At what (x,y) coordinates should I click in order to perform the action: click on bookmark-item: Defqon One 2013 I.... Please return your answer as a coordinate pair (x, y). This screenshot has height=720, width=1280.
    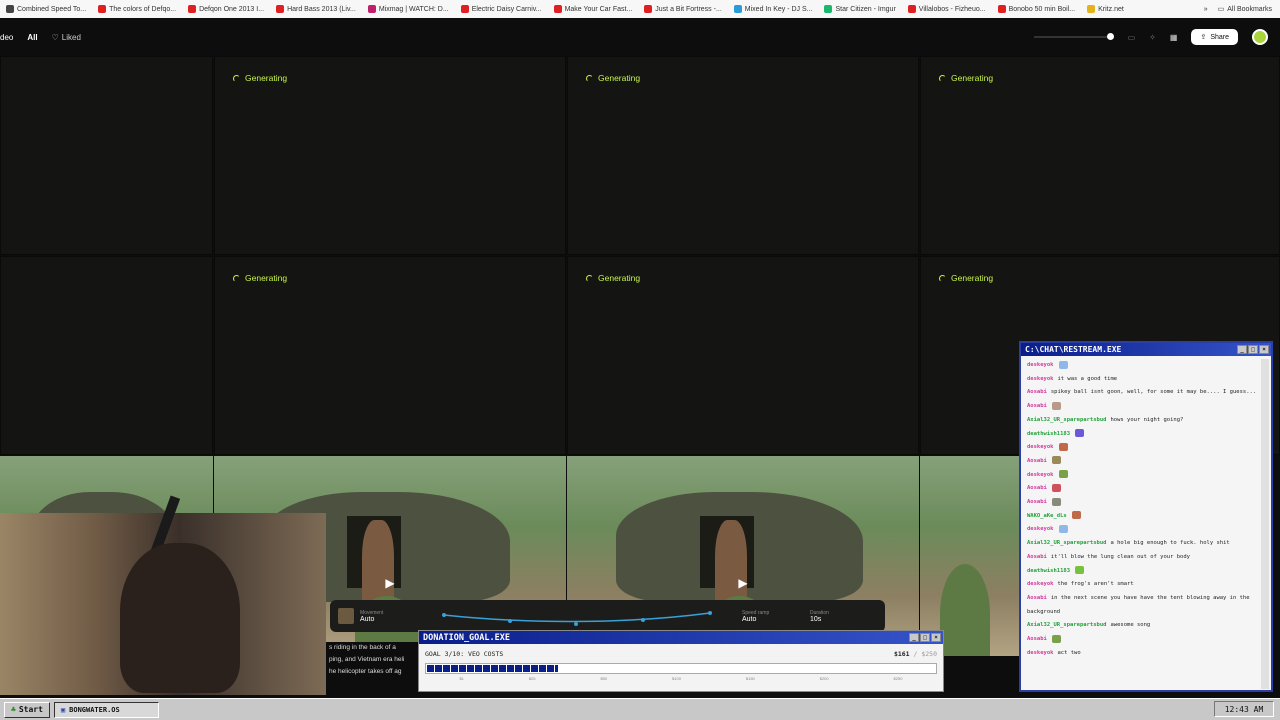
    Looking at the image, I should click on (226, 9).